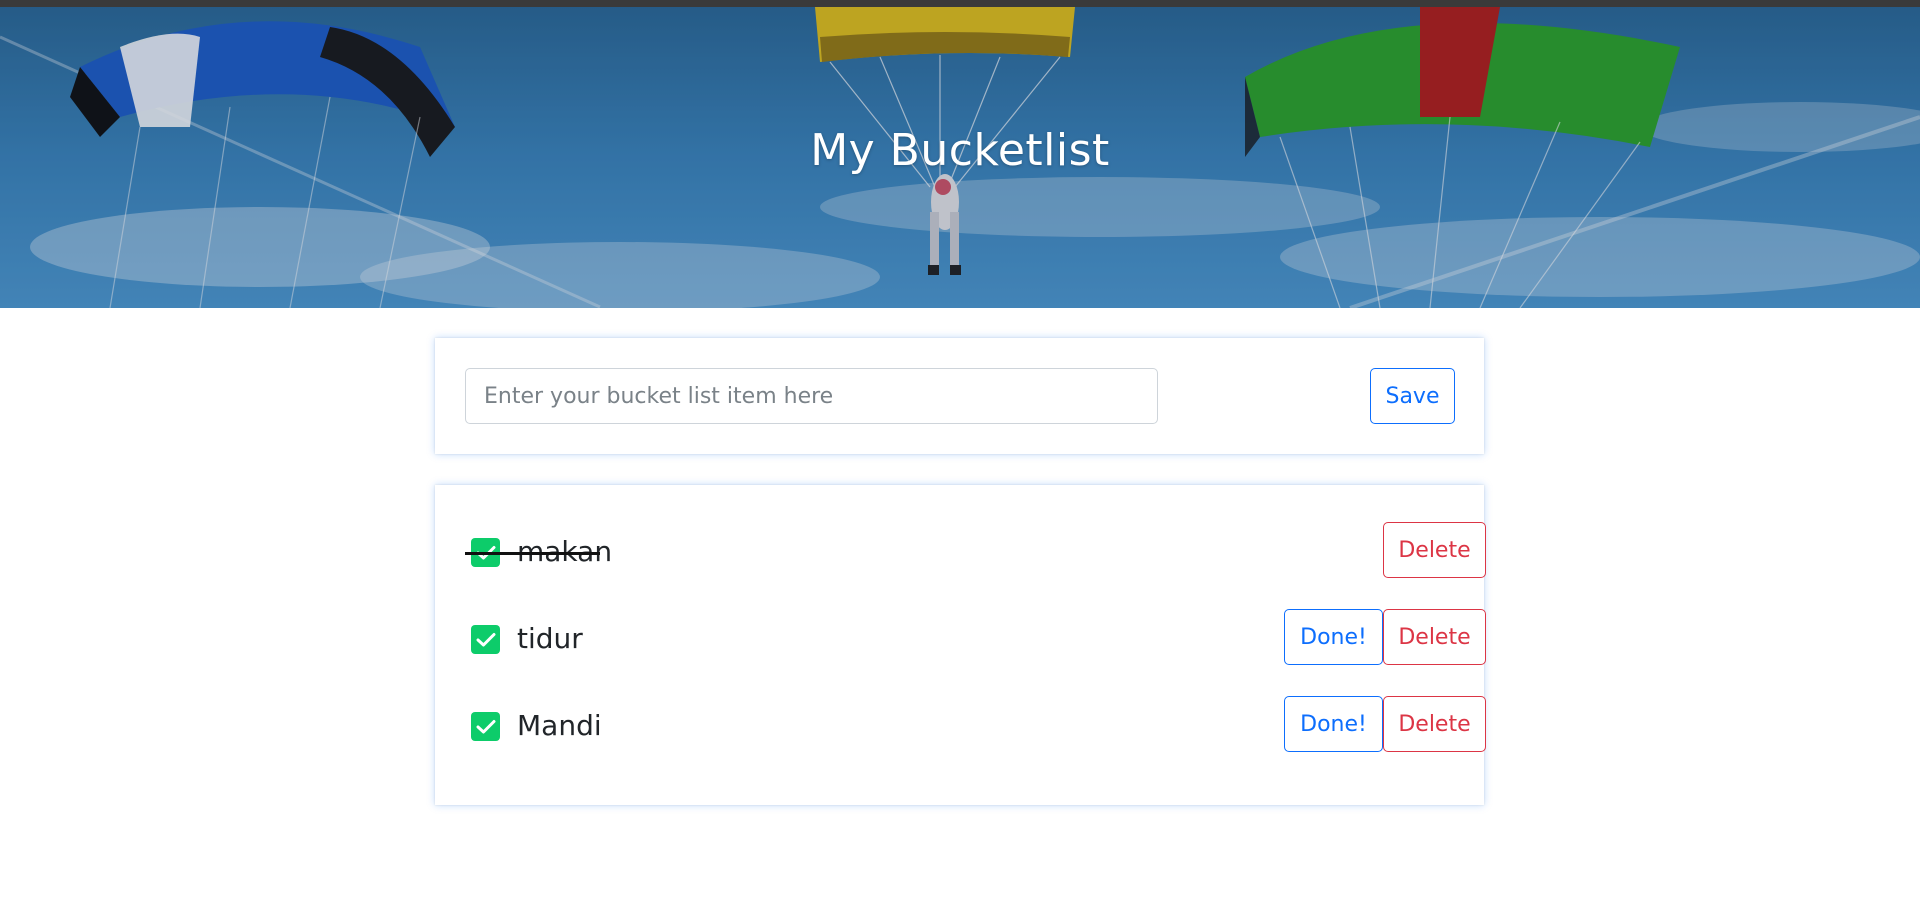  What do you see at coordinates (532, 553) in the screenshot?
I see `strikethrough-line` at bounding box center [532, 553].